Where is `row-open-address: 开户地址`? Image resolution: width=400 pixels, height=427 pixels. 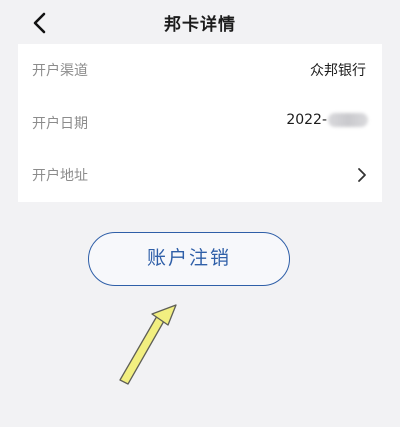 row-open-address: 开户地址 is located at coordinates (200, 175).